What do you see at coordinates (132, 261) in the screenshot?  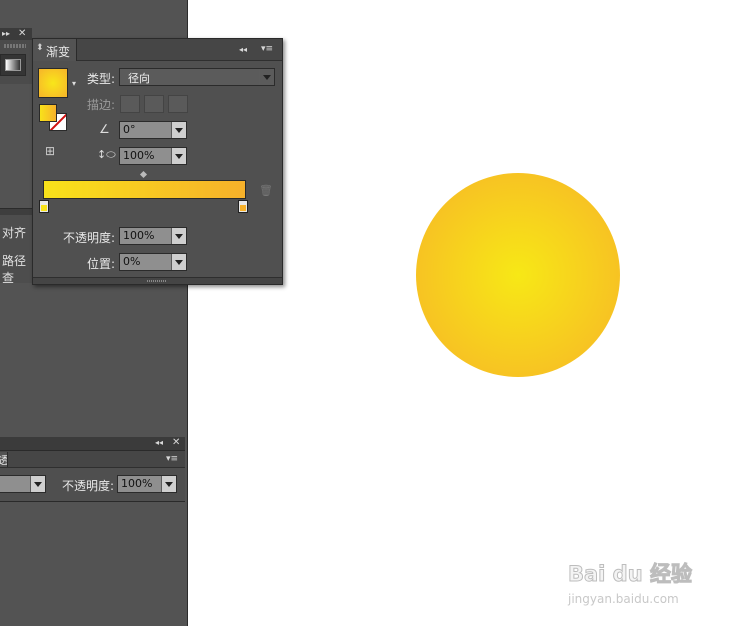 I see `stop-location-value: 0%` at bounding box center [132, 261].